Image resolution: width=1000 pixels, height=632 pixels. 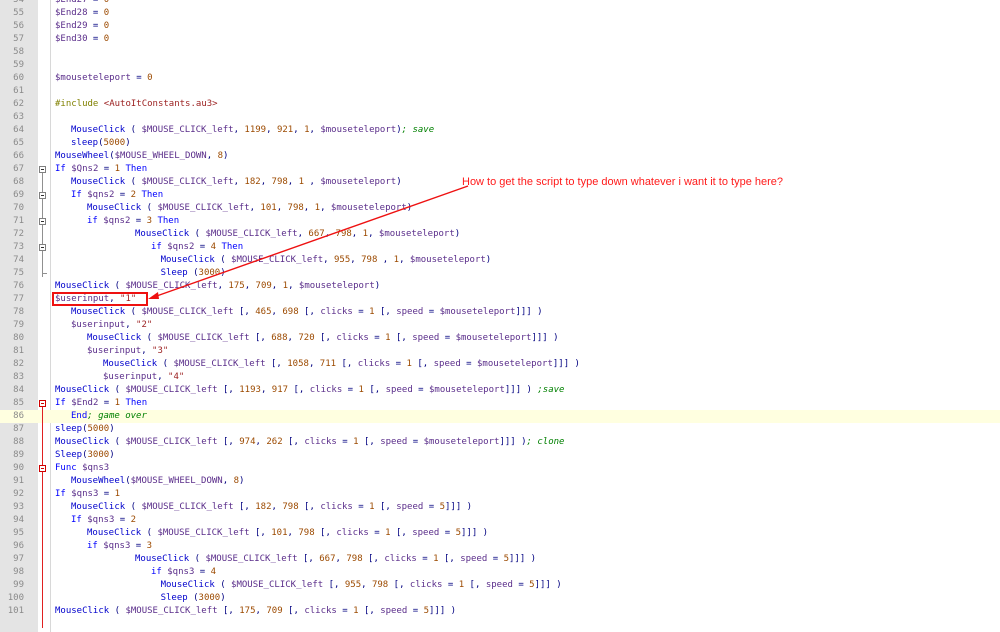 I want to click on code-line: 62 #include <AutoItConstants.au3>, so click(x=500, y=104).